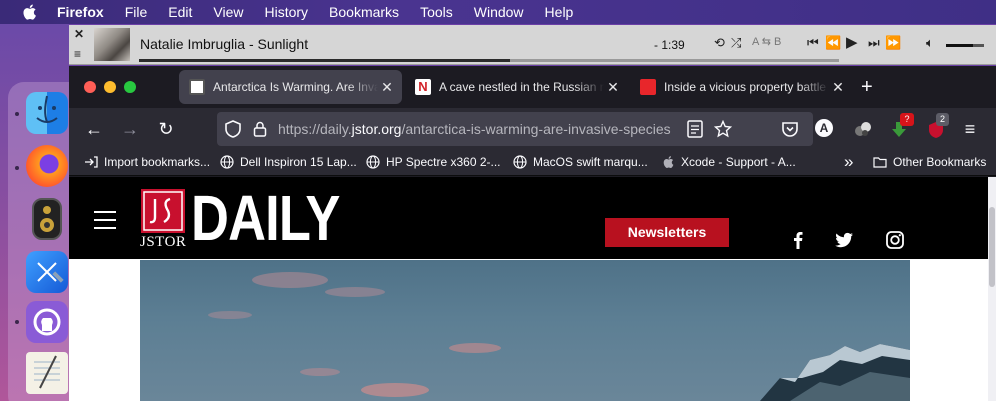 The height and width of the screenshot is (401, 996). Describe the element at coordinates (907, 119) in the screenshot. I see `extension-badge: ?` at that location.